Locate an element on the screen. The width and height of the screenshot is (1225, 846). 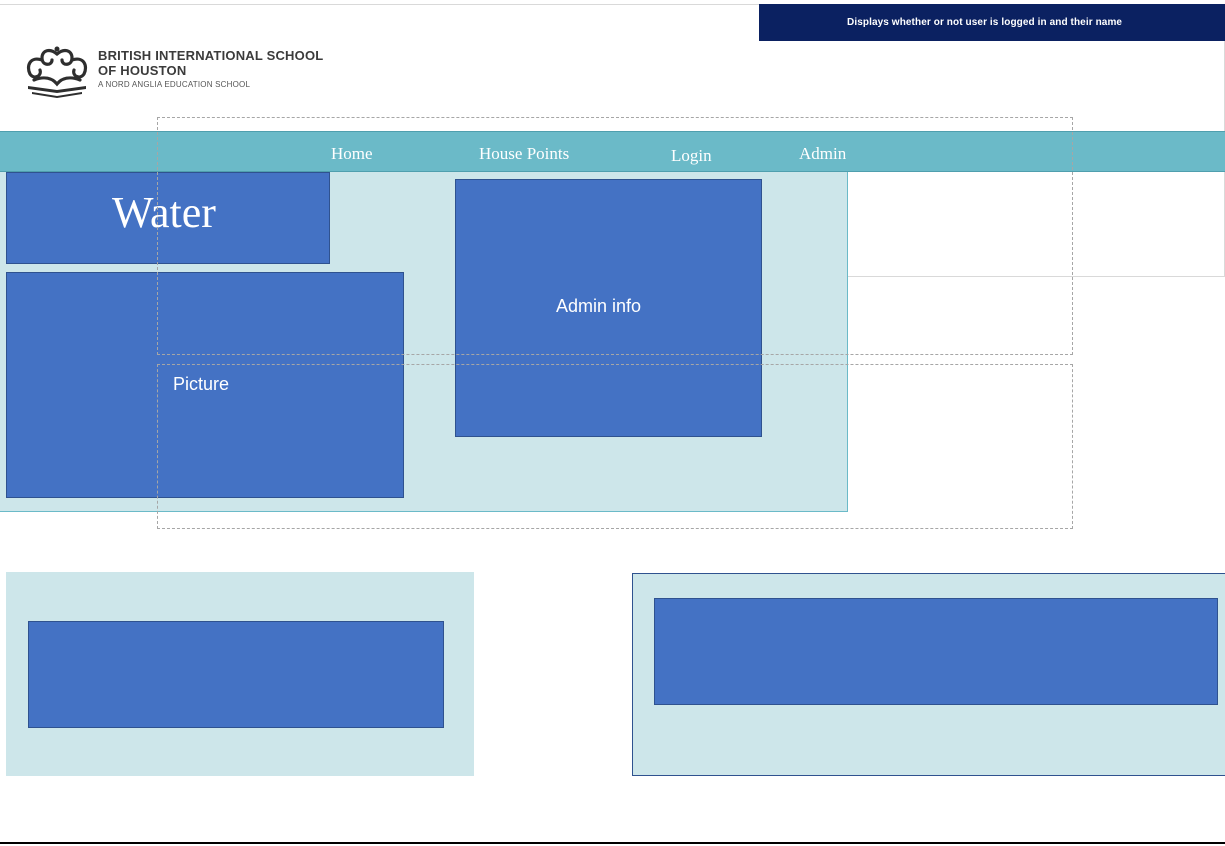
logo-title-line1: BRITISH INTERNATIONAL SCHOOL is located at coordinates (211, 55).